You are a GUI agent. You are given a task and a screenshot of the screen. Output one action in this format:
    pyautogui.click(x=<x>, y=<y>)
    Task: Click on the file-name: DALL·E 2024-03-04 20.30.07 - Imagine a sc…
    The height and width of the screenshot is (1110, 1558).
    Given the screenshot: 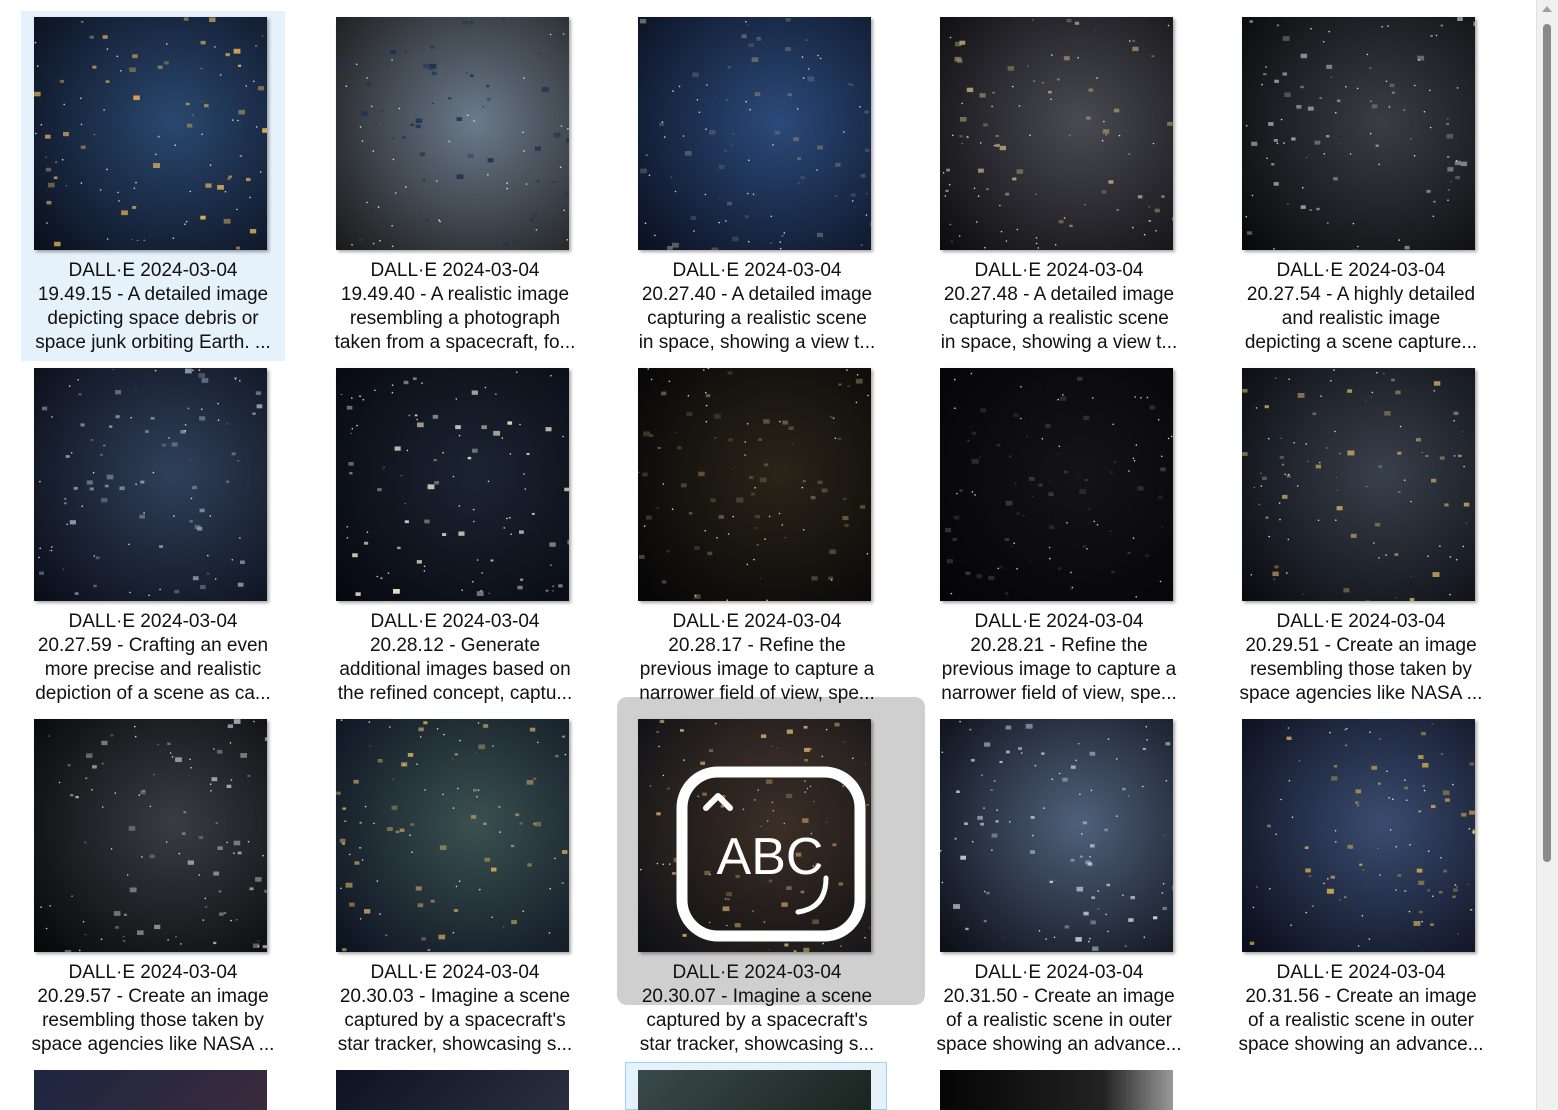 What is the action you would take?
    pyautogui.click(x=757, y=1009)
    